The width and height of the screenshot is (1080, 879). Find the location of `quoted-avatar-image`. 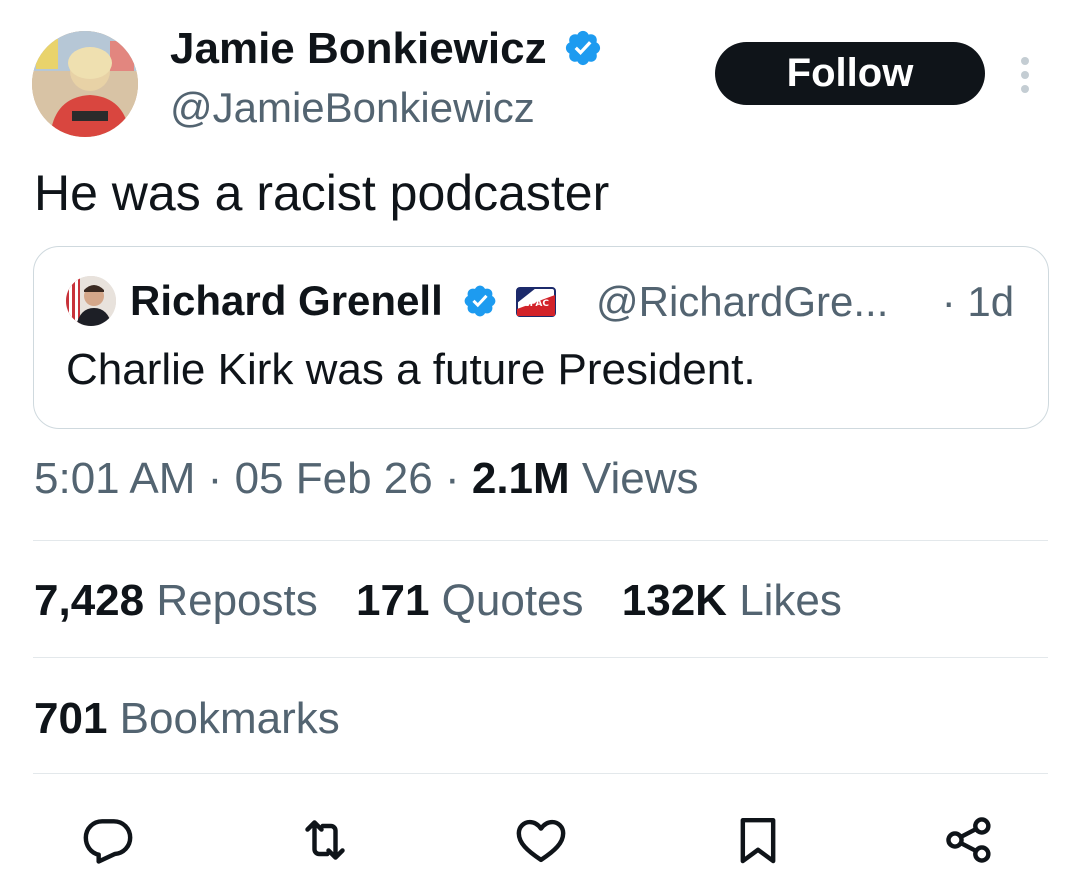

quoted-avatar-image is located at coordinates (91, 301).